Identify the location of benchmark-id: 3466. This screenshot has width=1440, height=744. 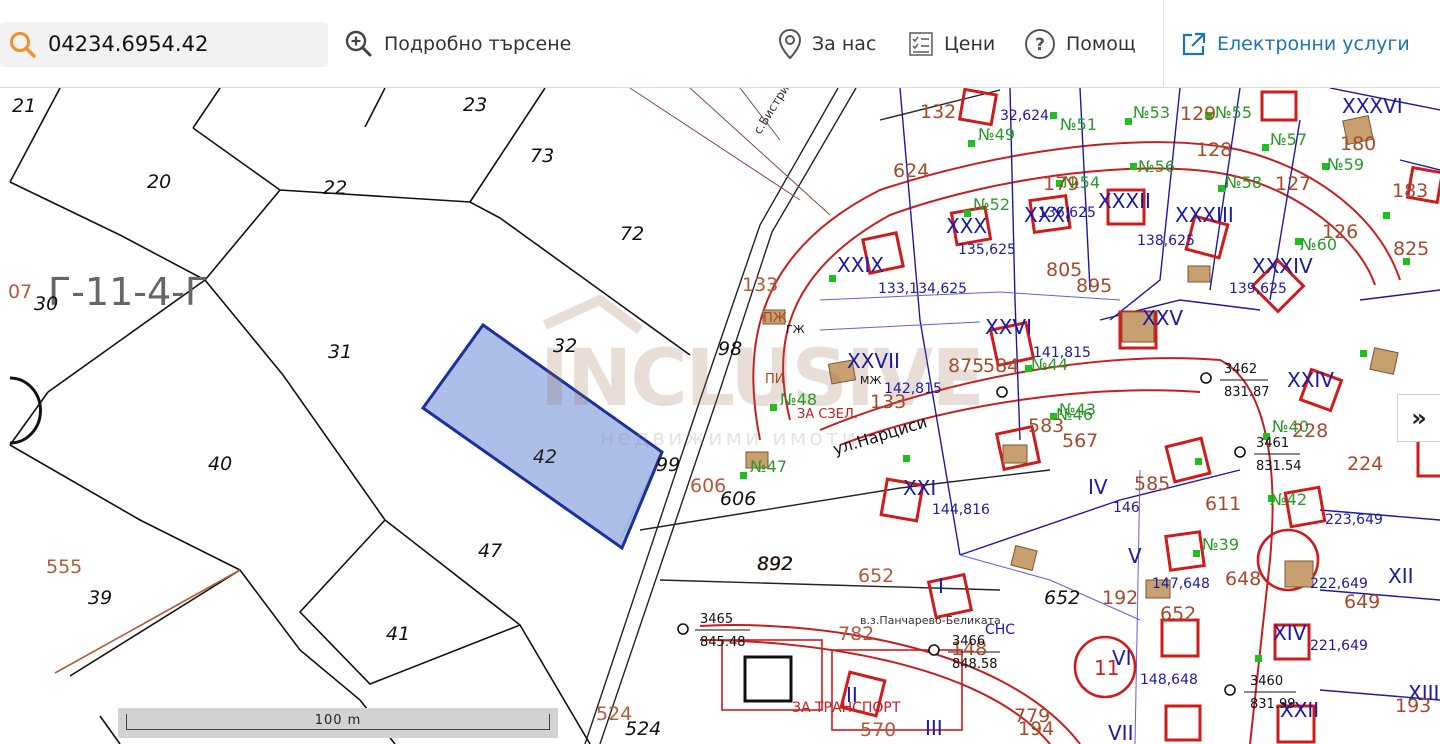
(968, 641).